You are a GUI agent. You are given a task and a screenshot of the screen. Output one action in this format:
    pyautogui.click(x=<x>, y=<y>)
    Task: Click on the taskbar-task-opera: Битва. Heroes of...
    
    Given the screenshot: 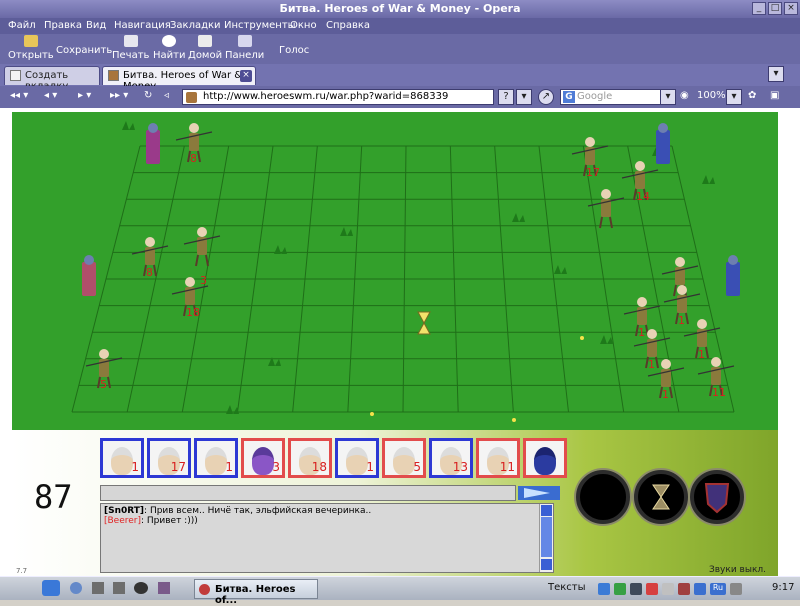 What is the action you would take?
    pyautogui.click(x=256, y=592)
    